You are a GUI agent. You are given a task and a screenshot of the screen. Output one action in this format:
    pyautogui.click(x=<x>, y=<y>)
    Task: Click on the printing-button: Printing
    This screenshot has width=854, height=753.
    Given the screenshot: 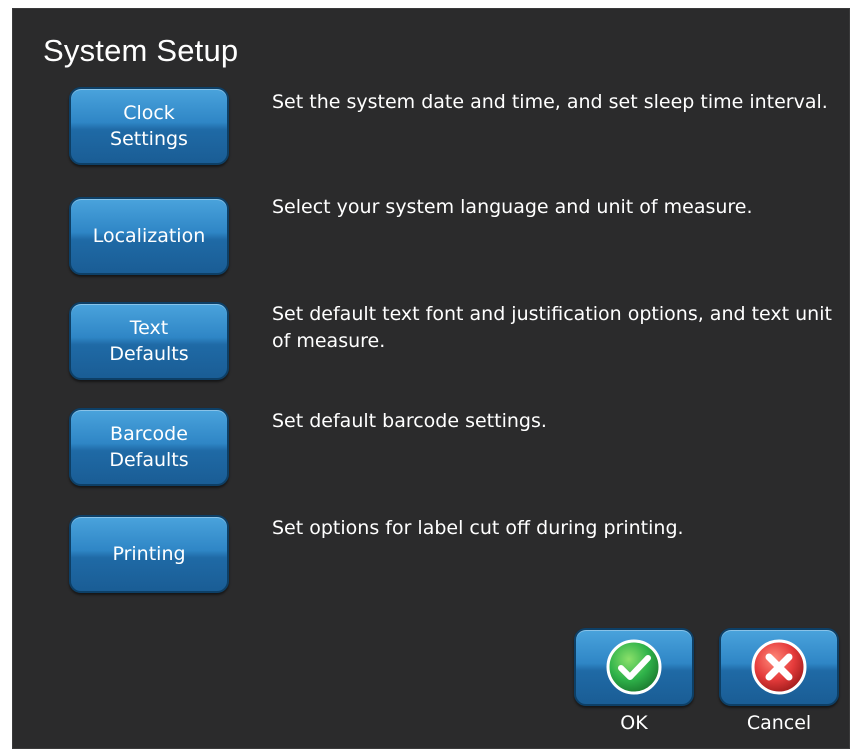 What is the action you would take?
    pyautogui.click(x=149, y=554)
    